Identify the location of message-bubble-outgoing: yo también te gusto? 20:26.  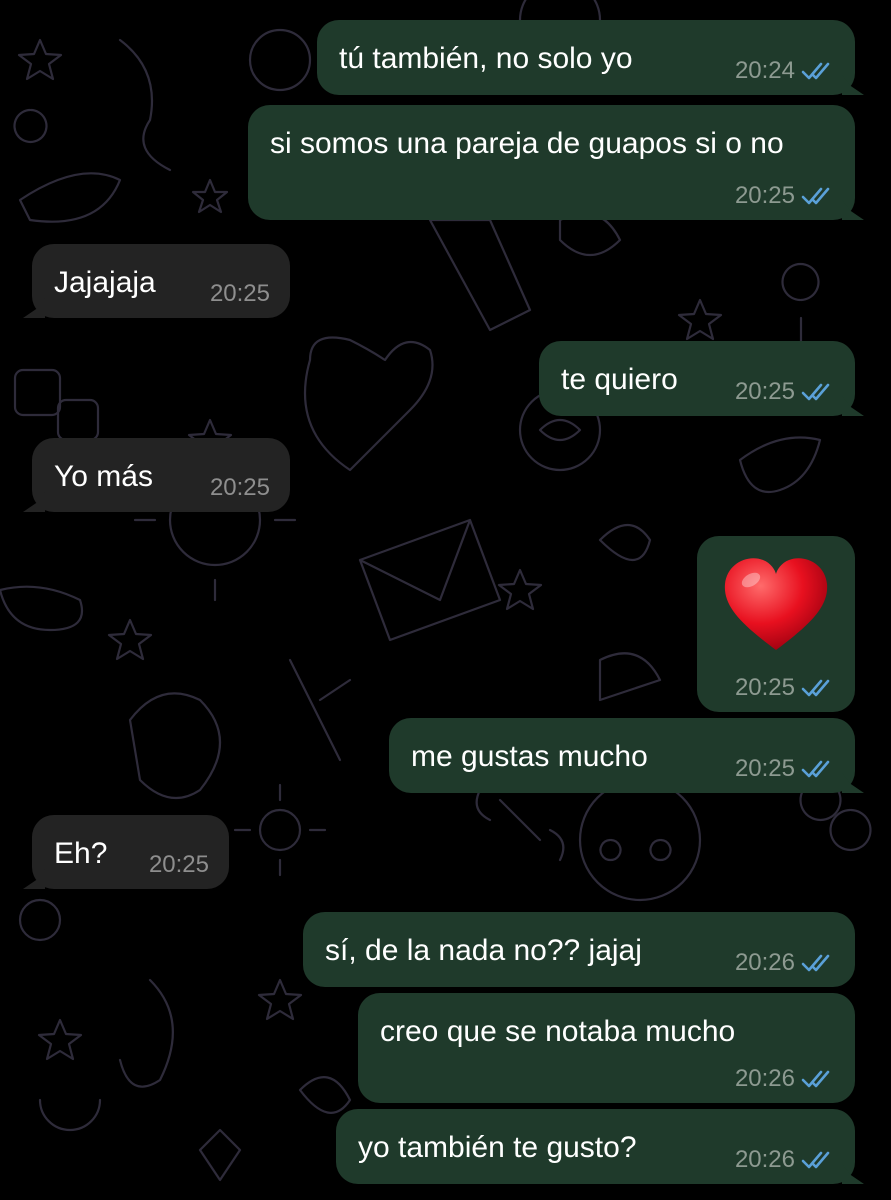
(595, 1146).